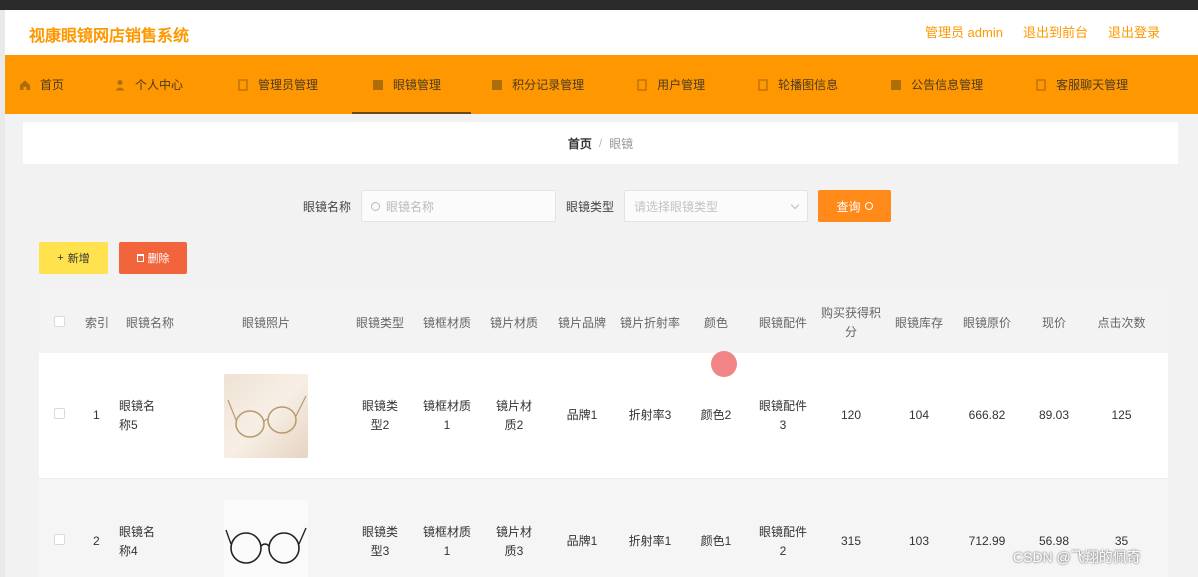  What do you see at coordinates (581, 322) in the screenshot?
I see `column-header: 镜片品牌` at bounding box center [581, 322].